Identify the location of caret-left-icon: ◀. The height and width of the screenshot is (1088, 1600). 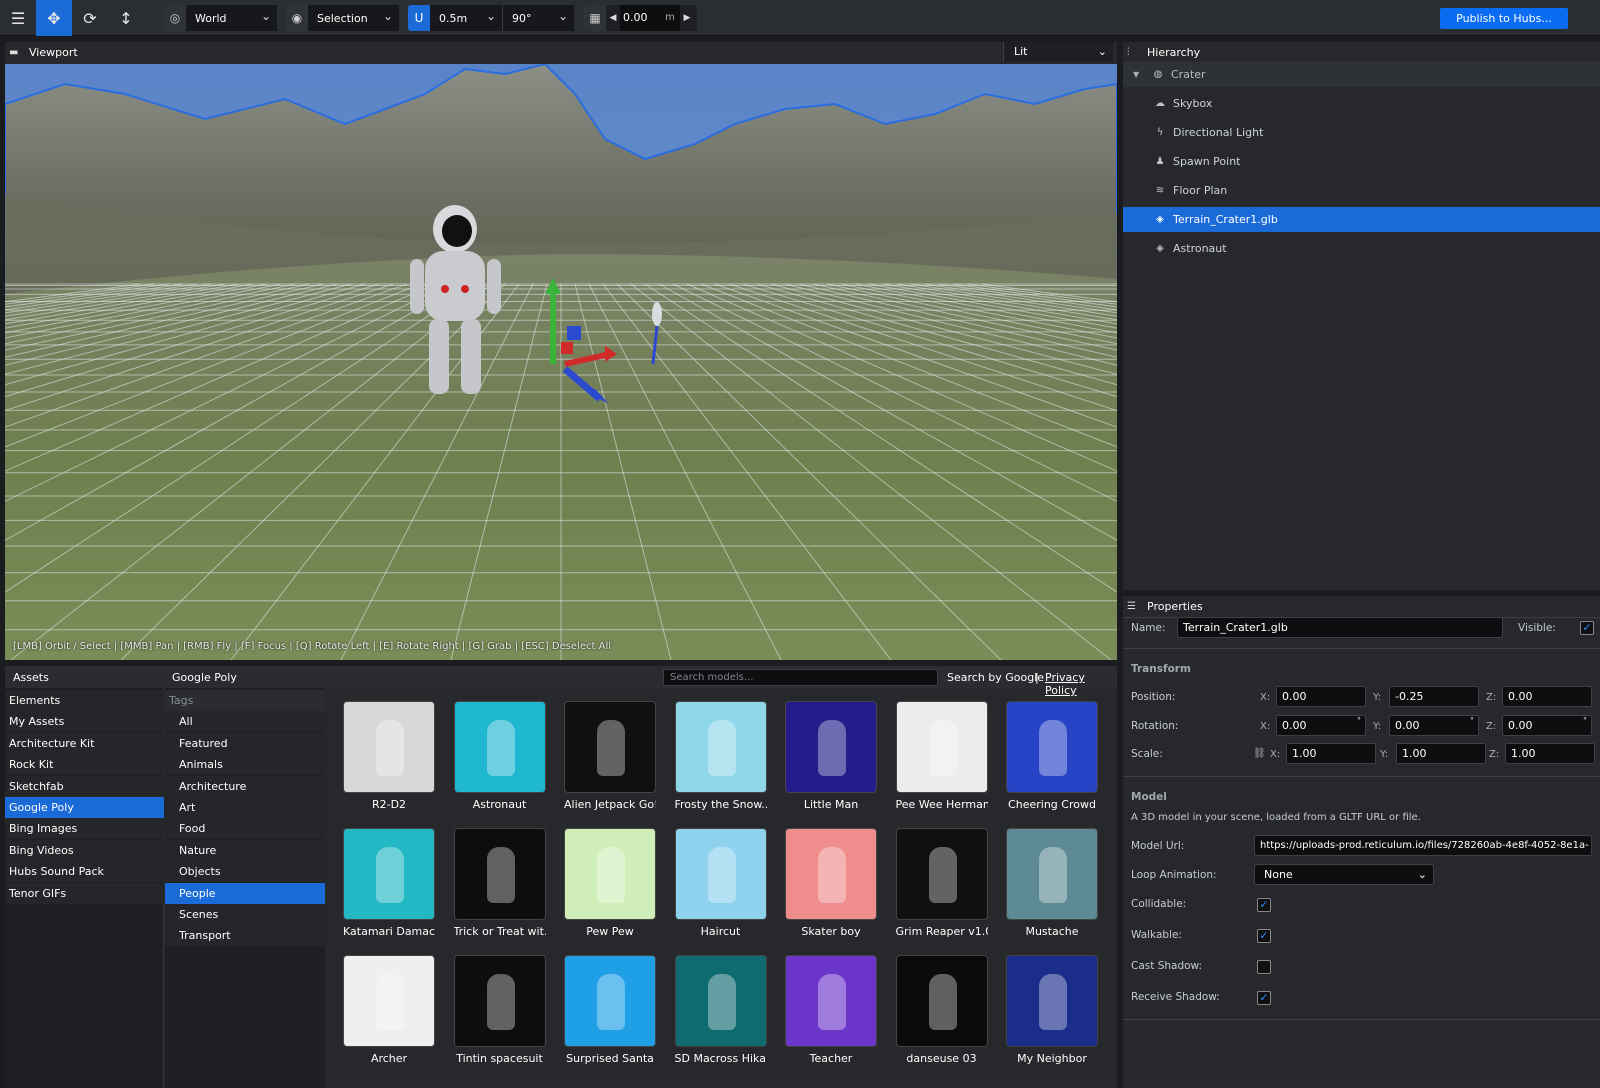
(613, 18).